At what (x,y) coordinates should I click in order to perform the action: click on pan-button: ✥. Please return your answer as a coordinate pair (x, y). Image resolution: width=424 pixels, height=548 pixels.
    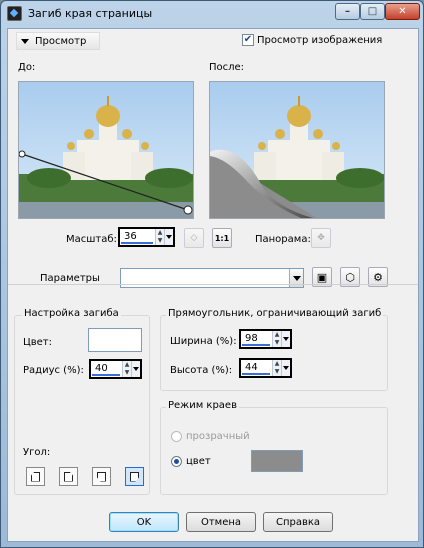
    Looking at the image, I should click on (321, 238).